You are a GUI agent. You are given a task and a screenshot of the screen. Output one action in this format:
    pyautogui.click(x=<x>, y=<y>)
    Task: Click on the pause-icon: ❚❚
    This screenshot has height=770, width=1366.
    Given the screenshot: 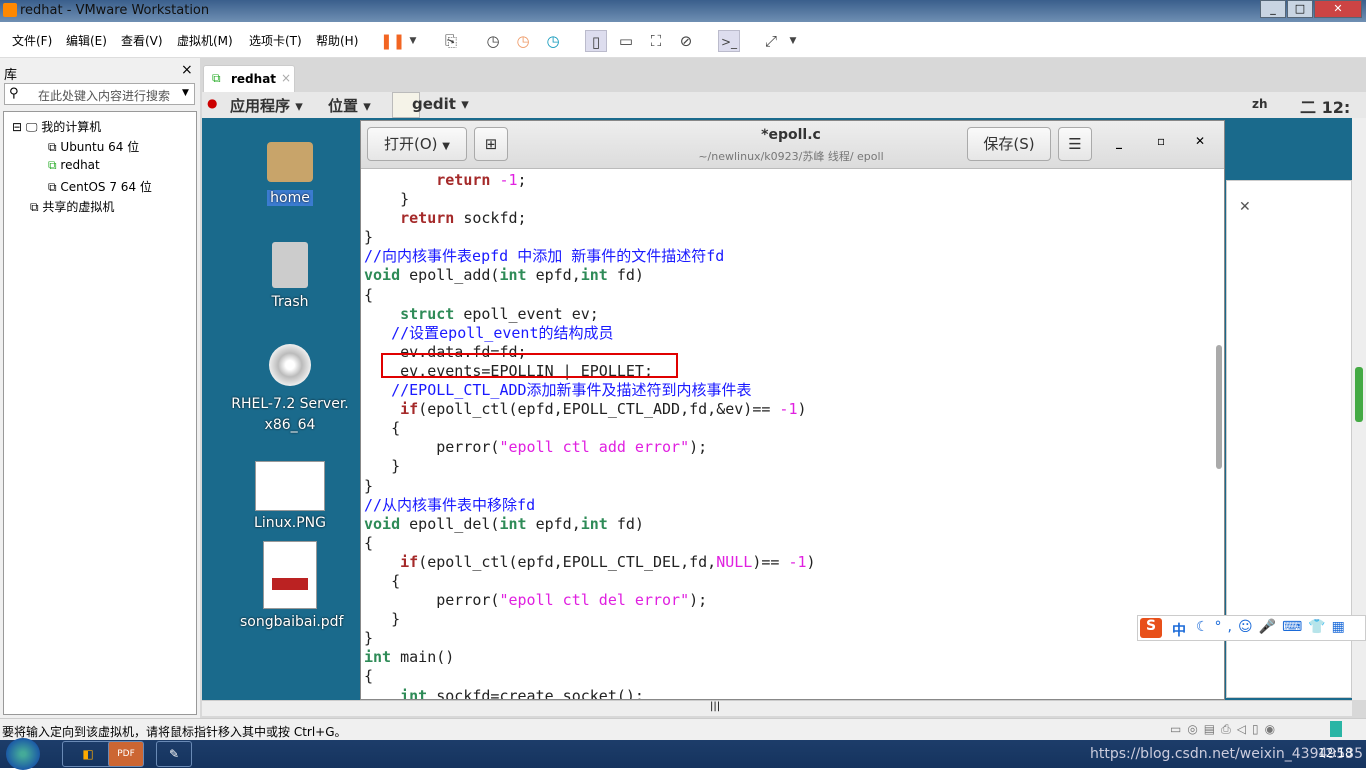 What is the action you would take?
    pyautogui.click(x=392, y=41)
    